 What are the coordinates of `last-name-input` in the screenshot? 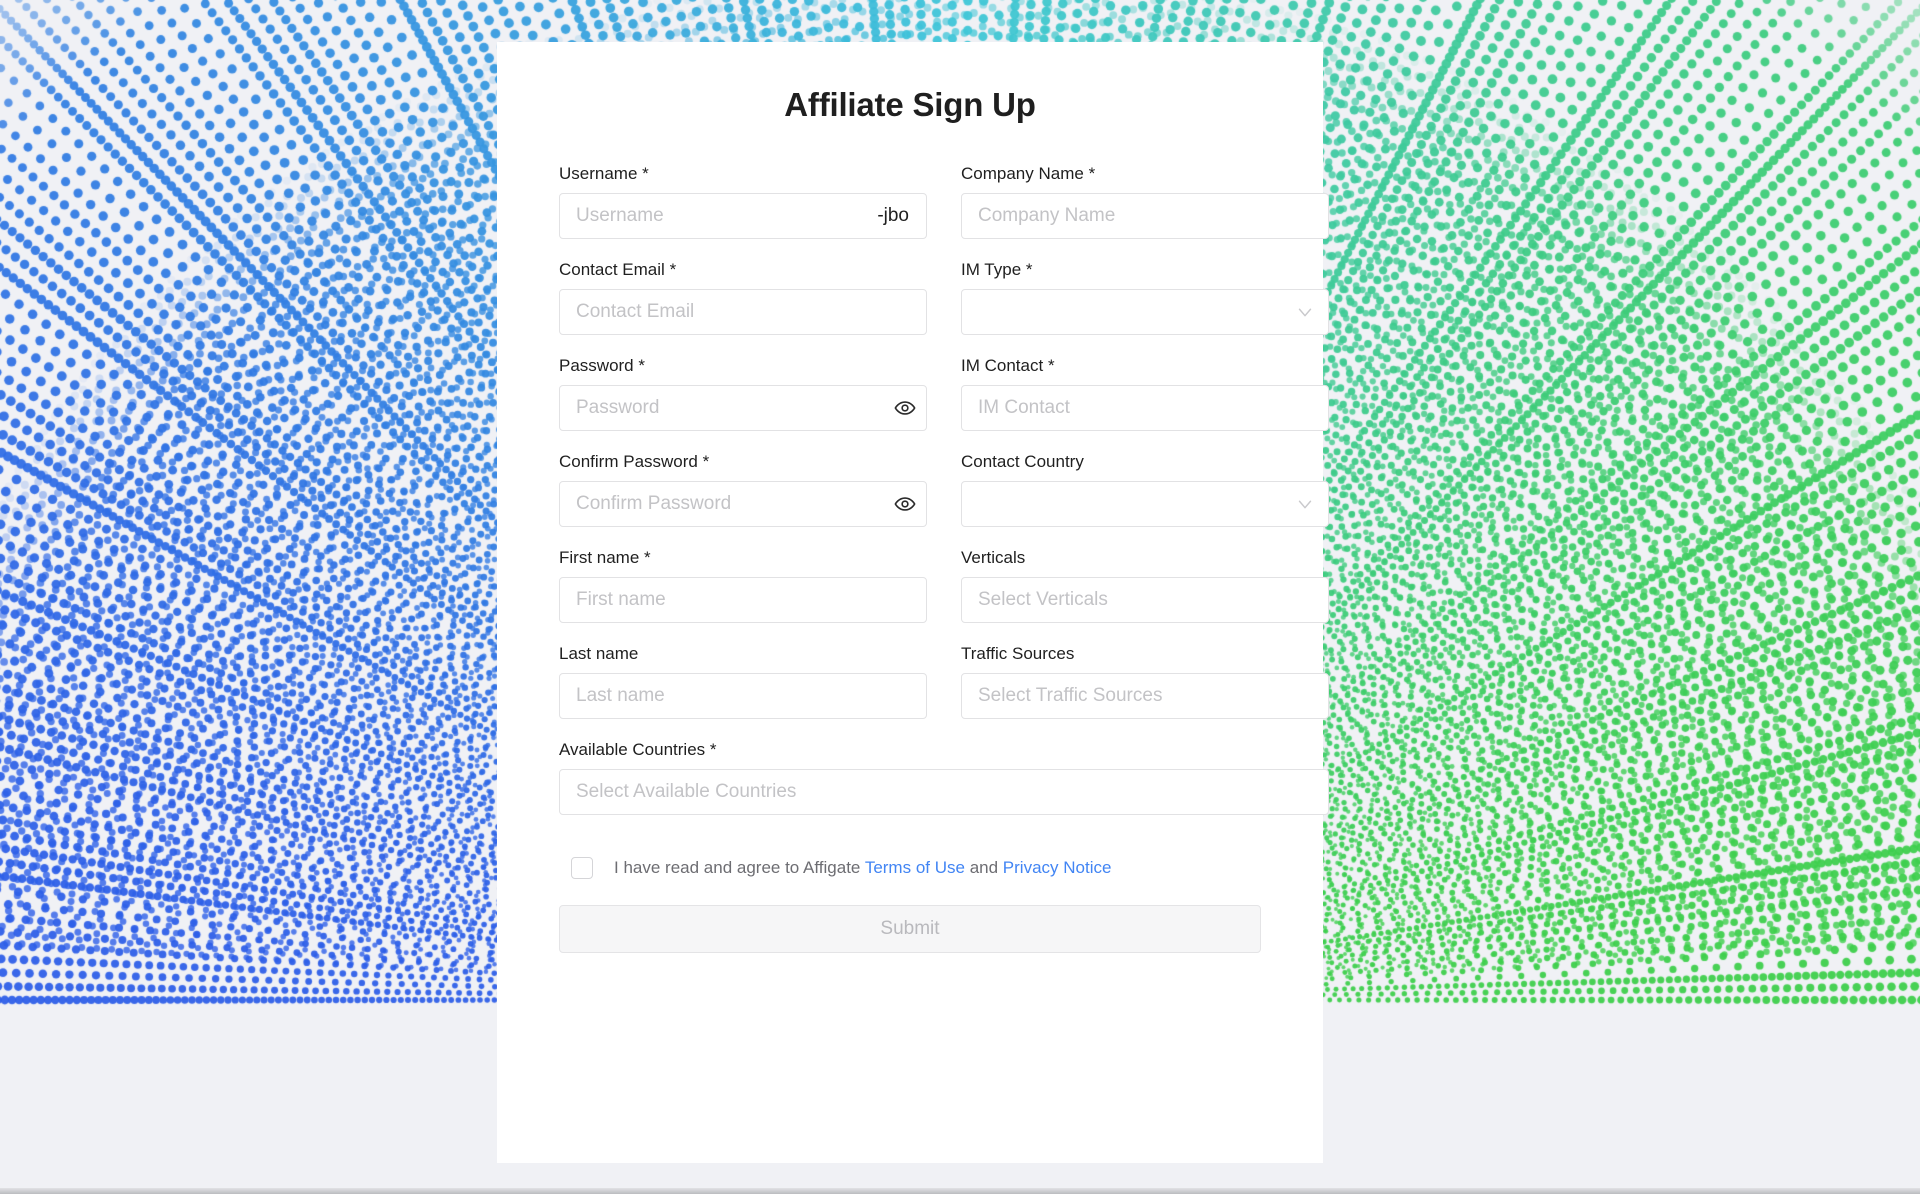 It's located at (743, 696).